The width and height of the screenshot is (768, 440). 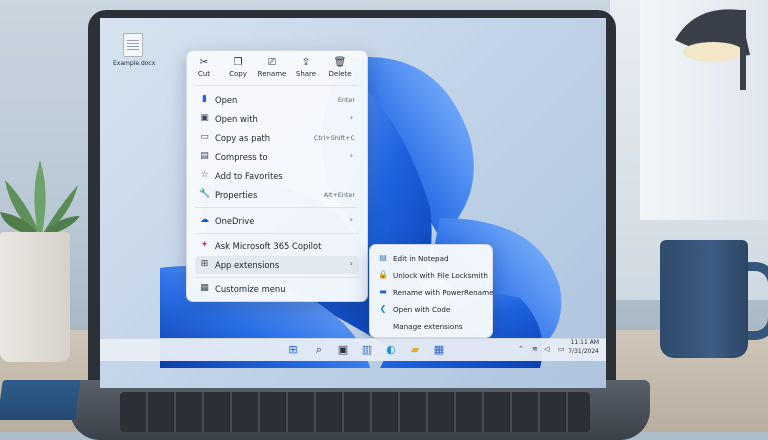 I want to click on vscode-icon: ❮, so click(x=383, y=308).